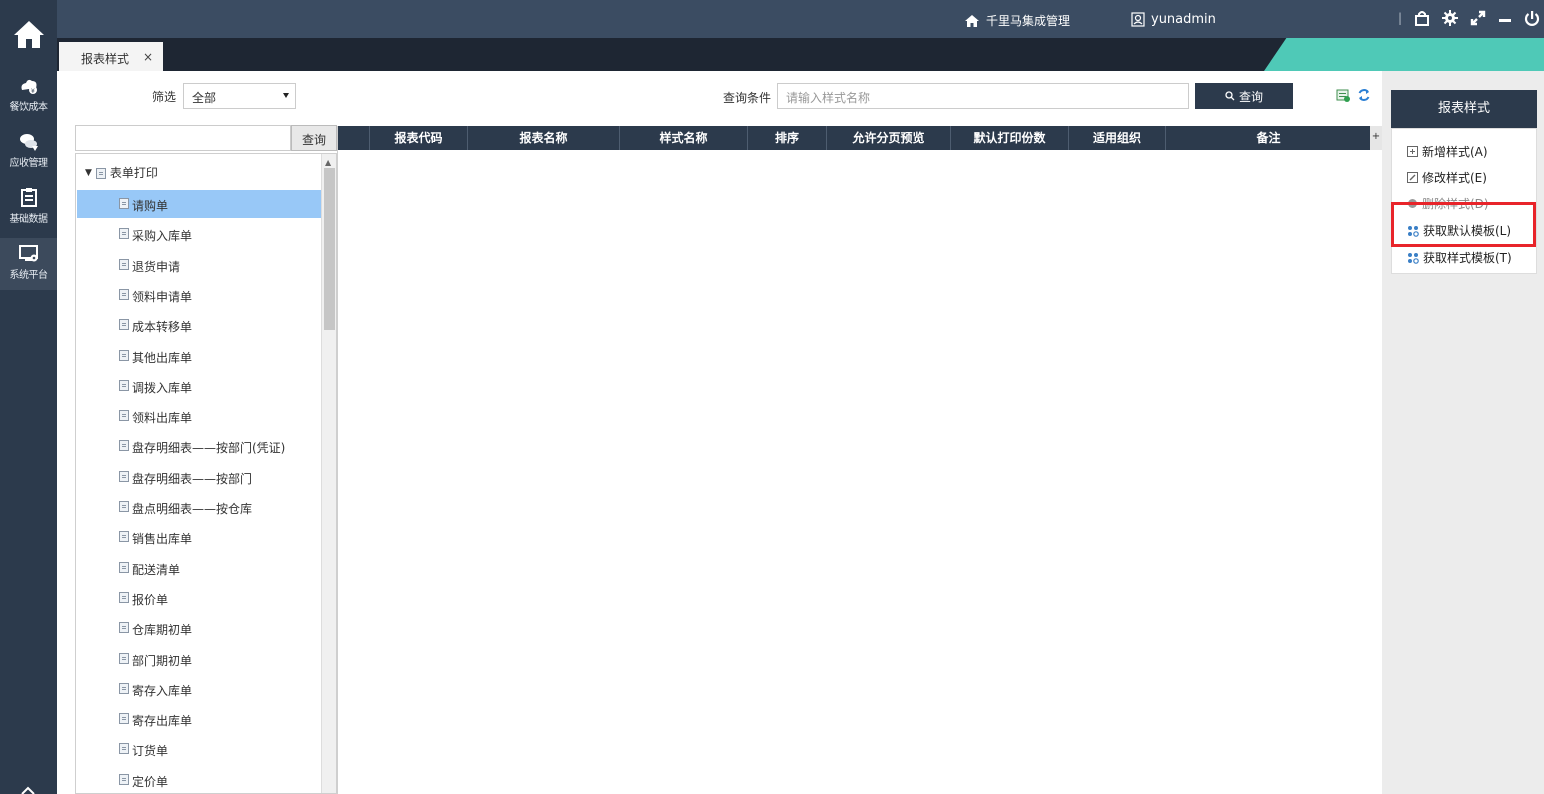 The image size is (1544, 794). Describe the element at coordinates (162, 690) in the screenshot. I see `tree-item-label: 寄存入库单` at that location.